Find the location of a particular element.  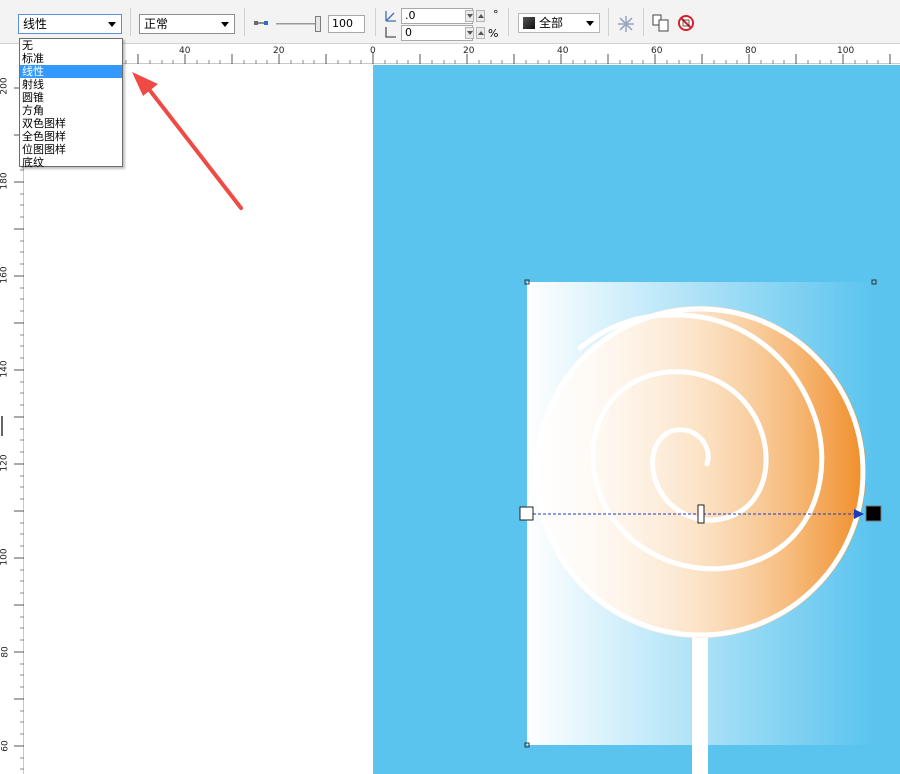

fill-option-none: 无 is located at coordinates (71, 45).